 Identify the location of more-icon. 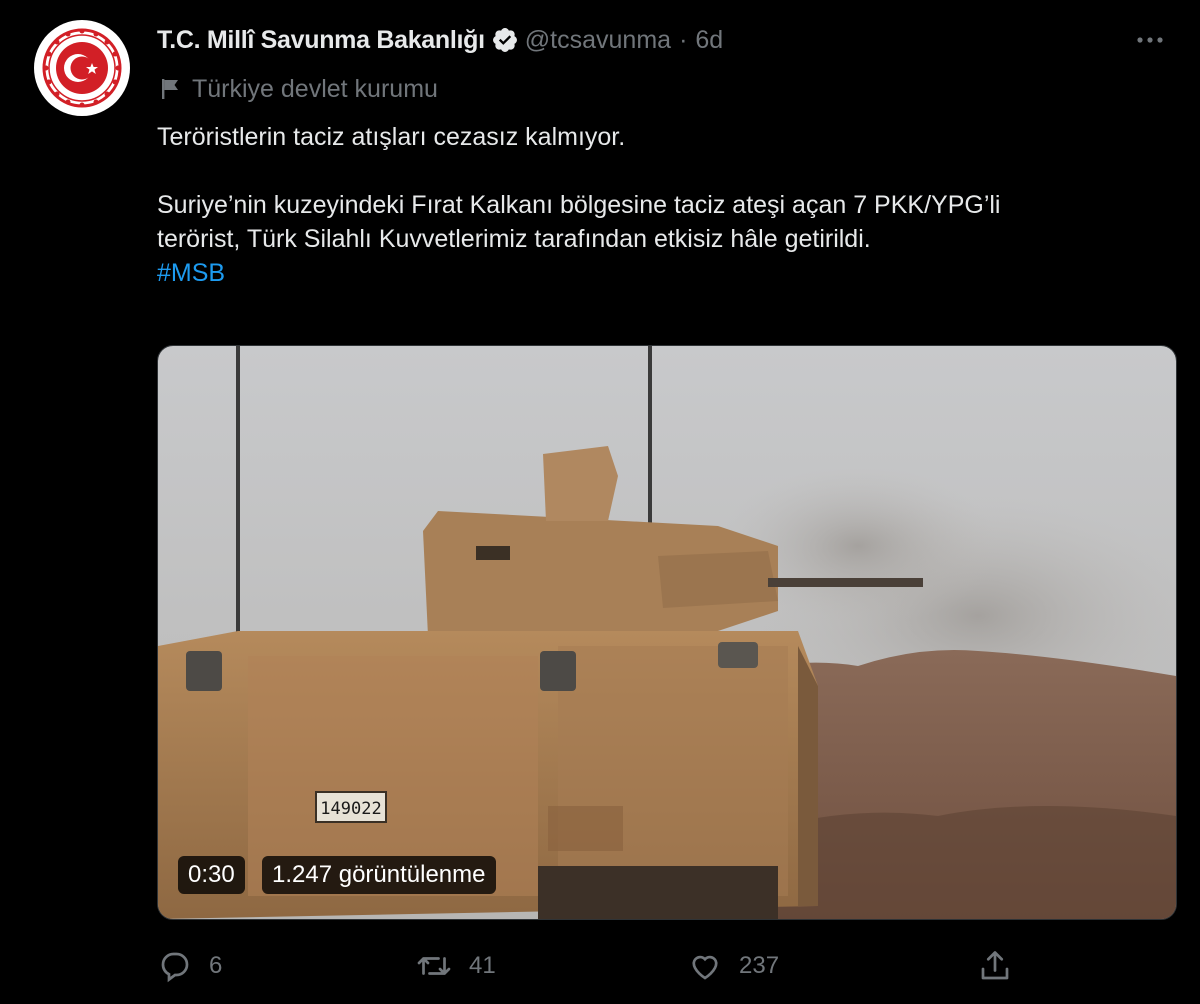
(1150, 40).